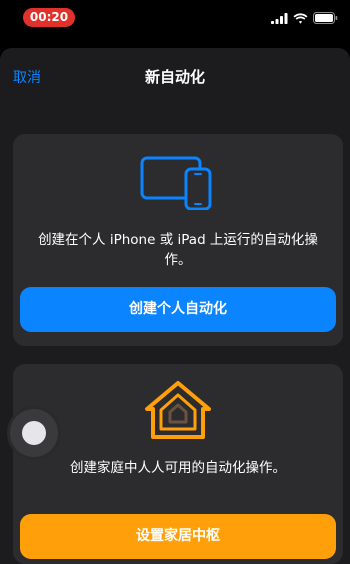  I want to click on assistive-touch-button, so click(34, 433).